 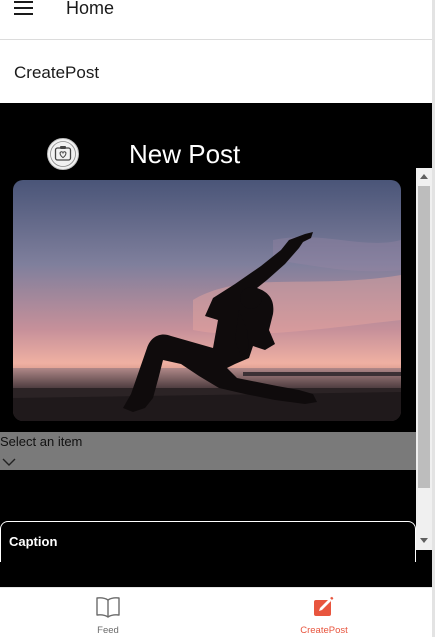 What do you see at coordinates (90, 9) in the screenshot?
I see `header-title: Home` at bounding box center [90, 9].